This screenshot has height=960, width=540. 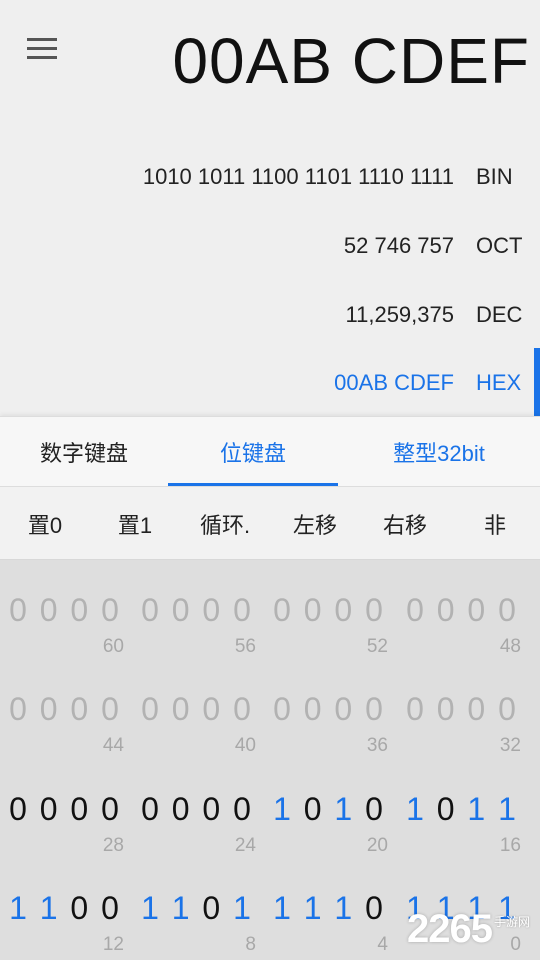 What do you see at coordinates (245, 845) in the screenshot?
I see `bit-position-label: 24` at bounding box center [245, 845].